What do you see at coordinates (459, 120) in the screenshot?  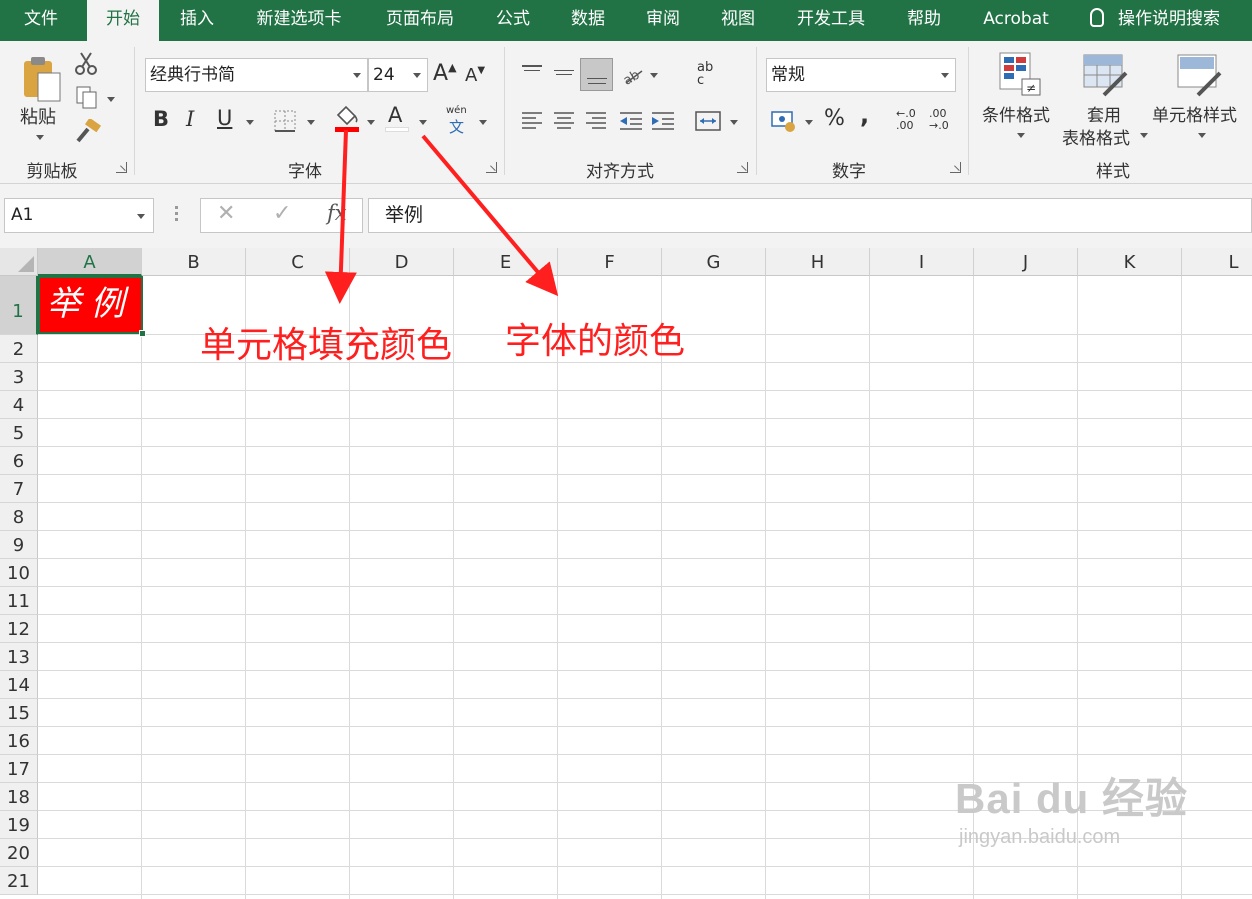 I see `phonetic-guide-button: wén 文` at bounding box center [459, 120].